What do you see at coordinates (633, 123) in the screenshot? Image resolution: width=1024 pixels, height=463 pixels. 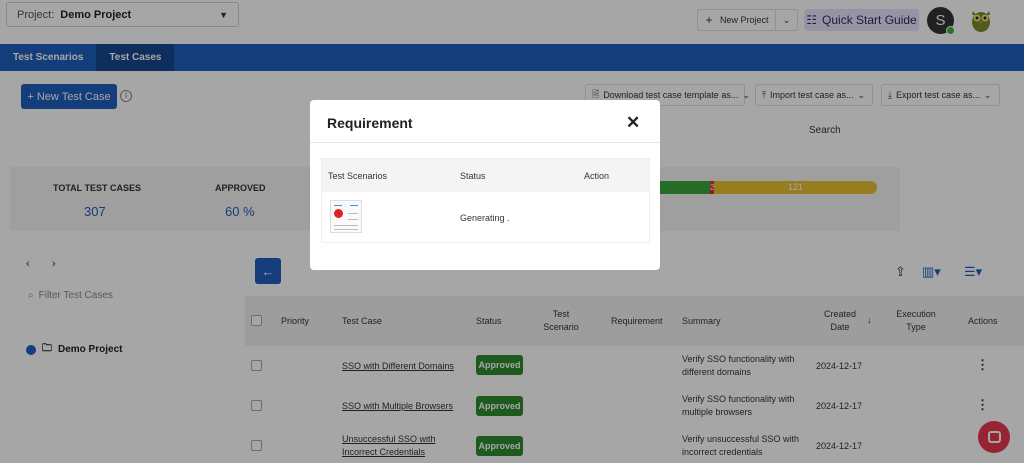 I see `close-icon: ✕` at bounding box center [633, 123].